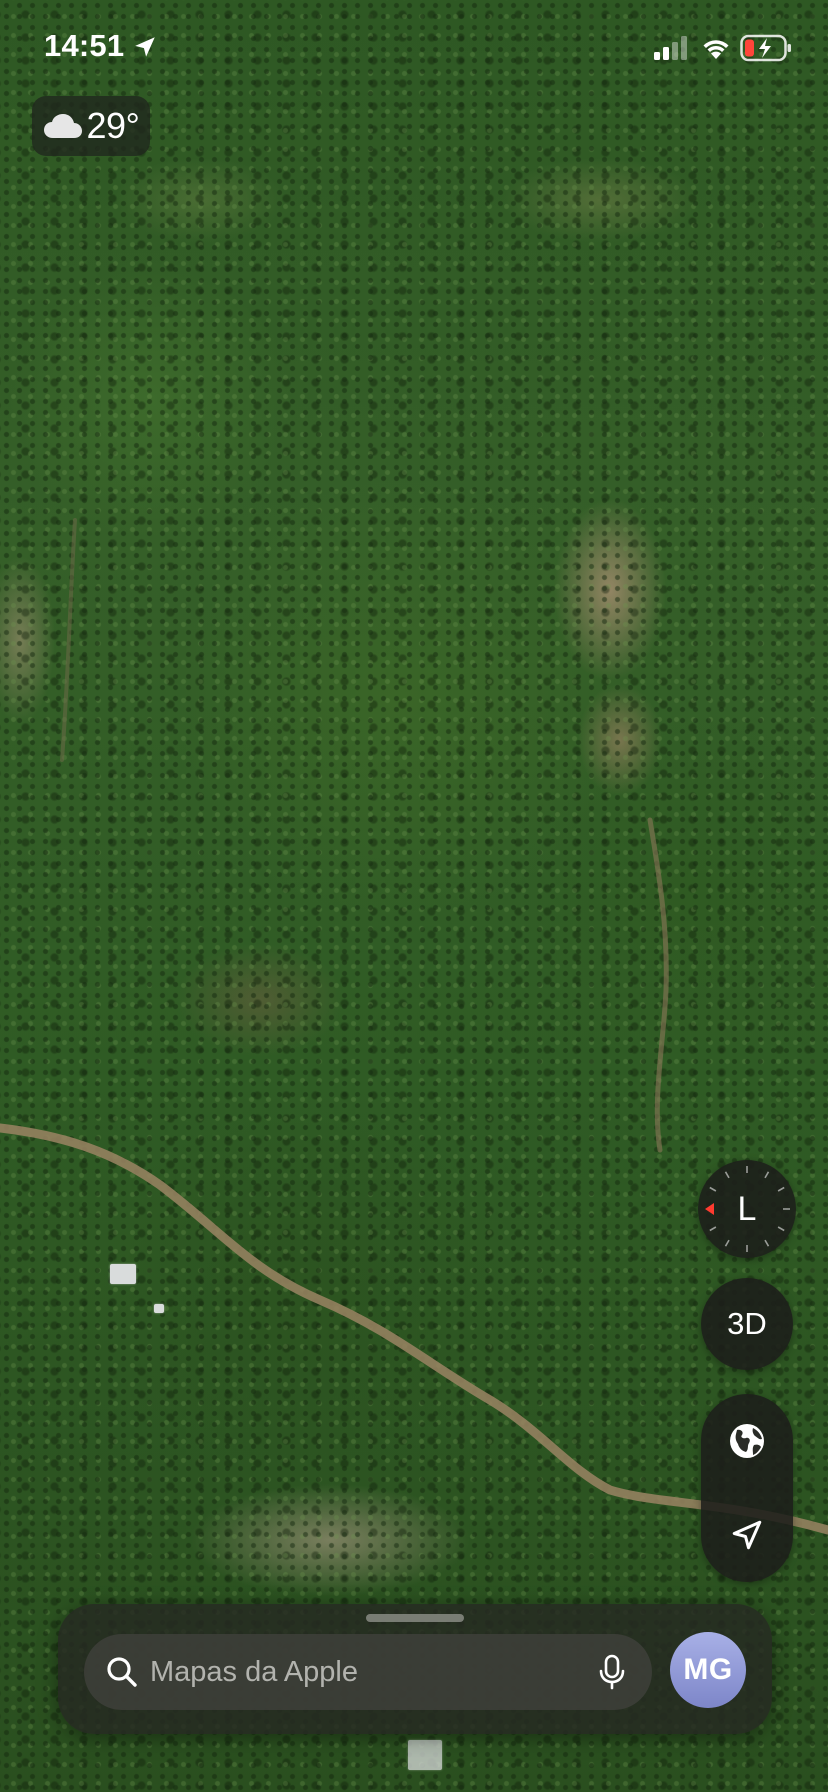 This screenshot has height=1792, width=828. I want to click on search-sheet: Mapas da Apple MG, so click(415, 1669).